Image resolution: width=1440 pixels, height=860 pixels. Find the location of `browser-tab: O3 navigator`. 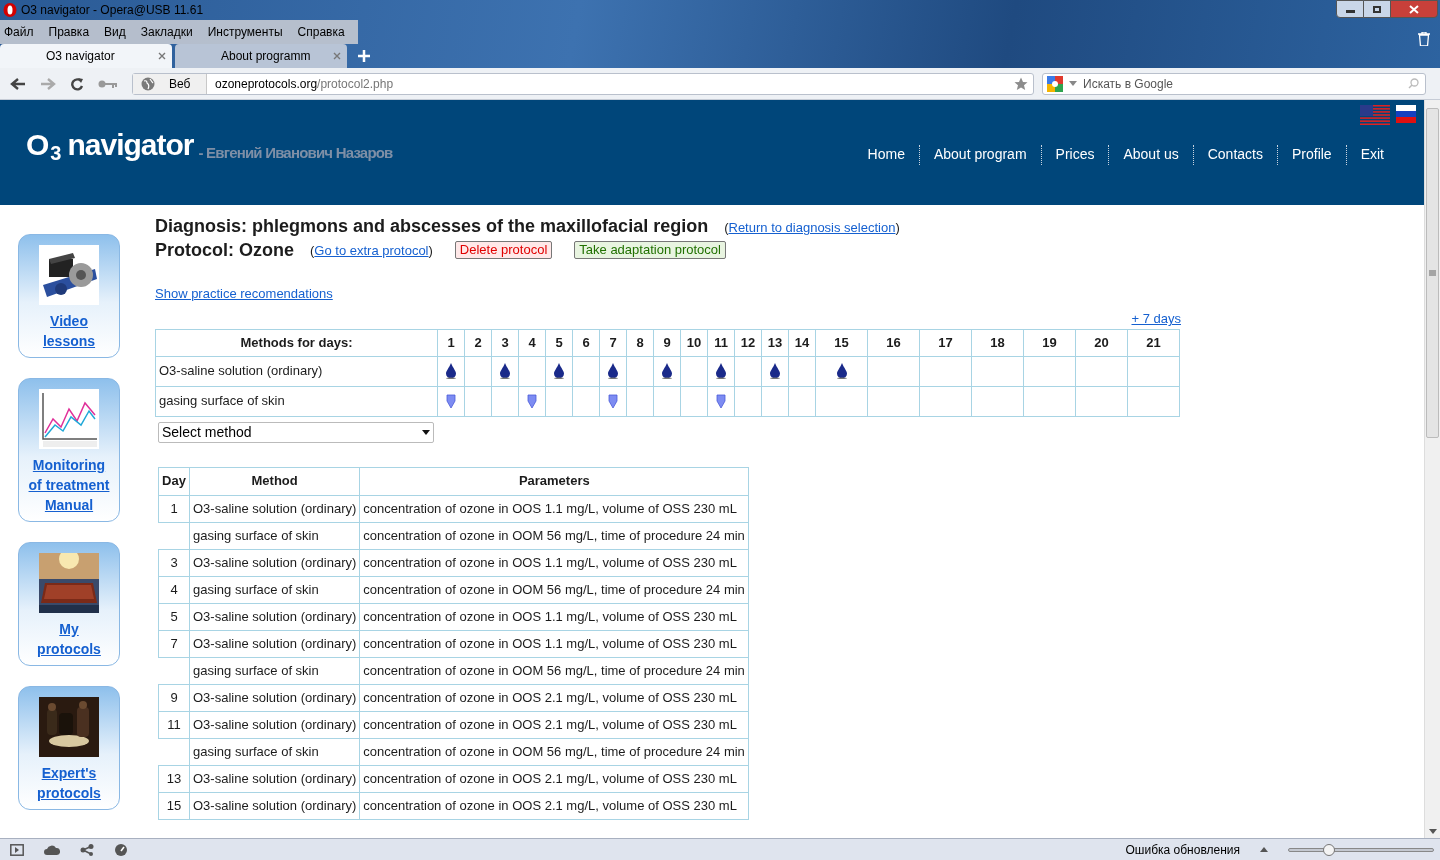

browser-tab: O3 navigator is located at coordinates (86, 56).